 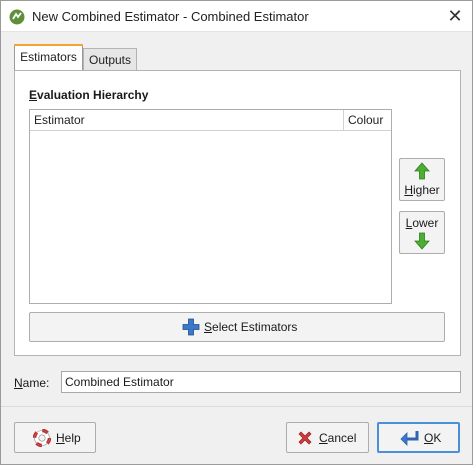 What do you see at coordinates (17, 17) in the screenshot?
I see `app-icon` at bounding box center [17, 17].